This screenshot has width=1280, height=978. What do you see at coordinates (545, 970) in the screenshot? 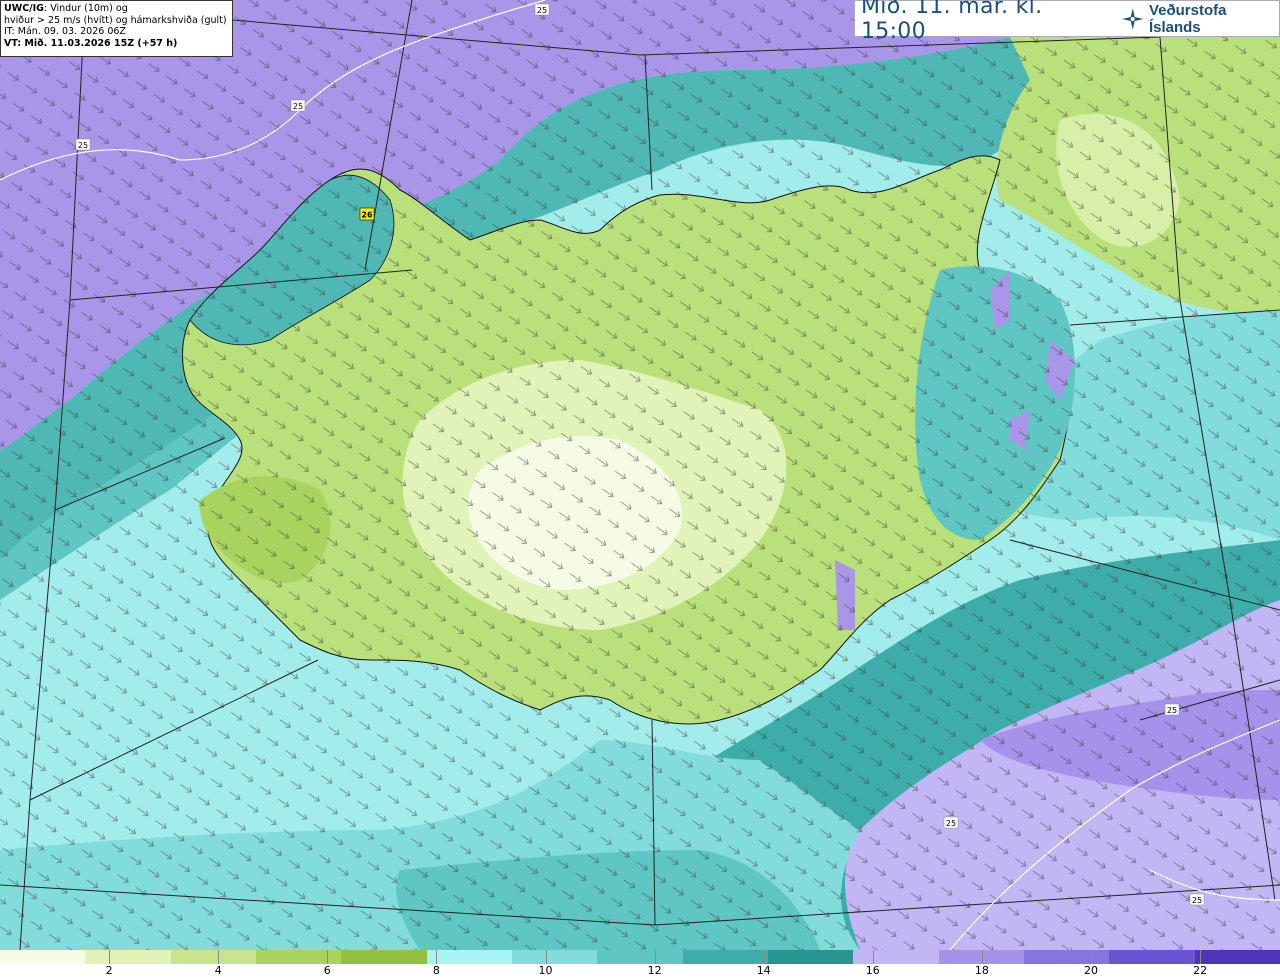
I see `legend-tick-label: 10` at bounding box center [545, 970].